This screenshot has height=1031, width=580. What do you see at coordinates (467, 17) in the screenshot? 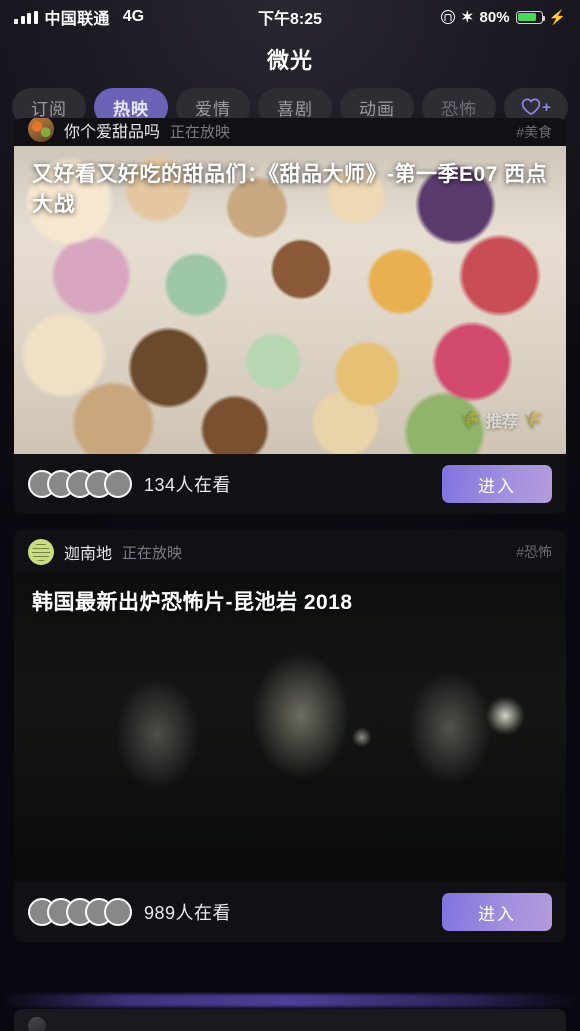
I see `bluetooth-icon: ✶` at bounding box center [467, 17].